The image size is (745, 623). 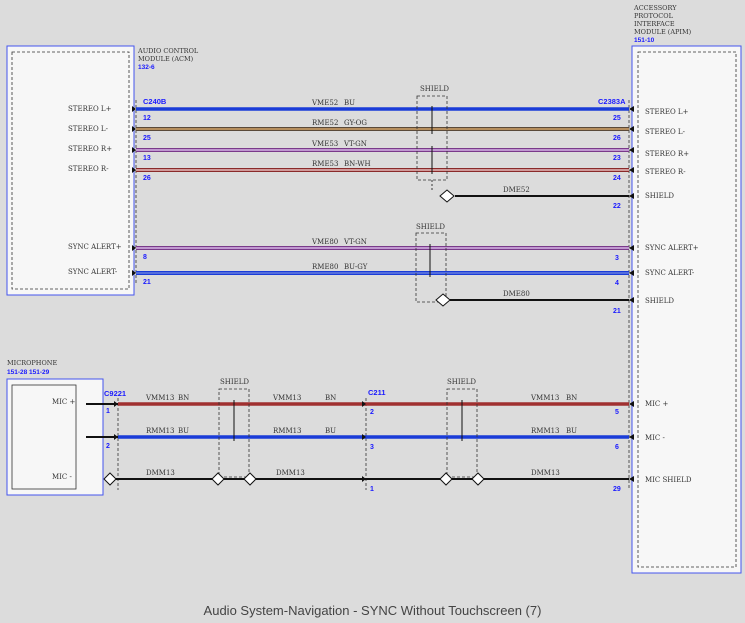 What do you see at coordinates (62, 477) in the screenshot?
I see `mic-pin-label: MIC -` at bounding box center [62, 477].